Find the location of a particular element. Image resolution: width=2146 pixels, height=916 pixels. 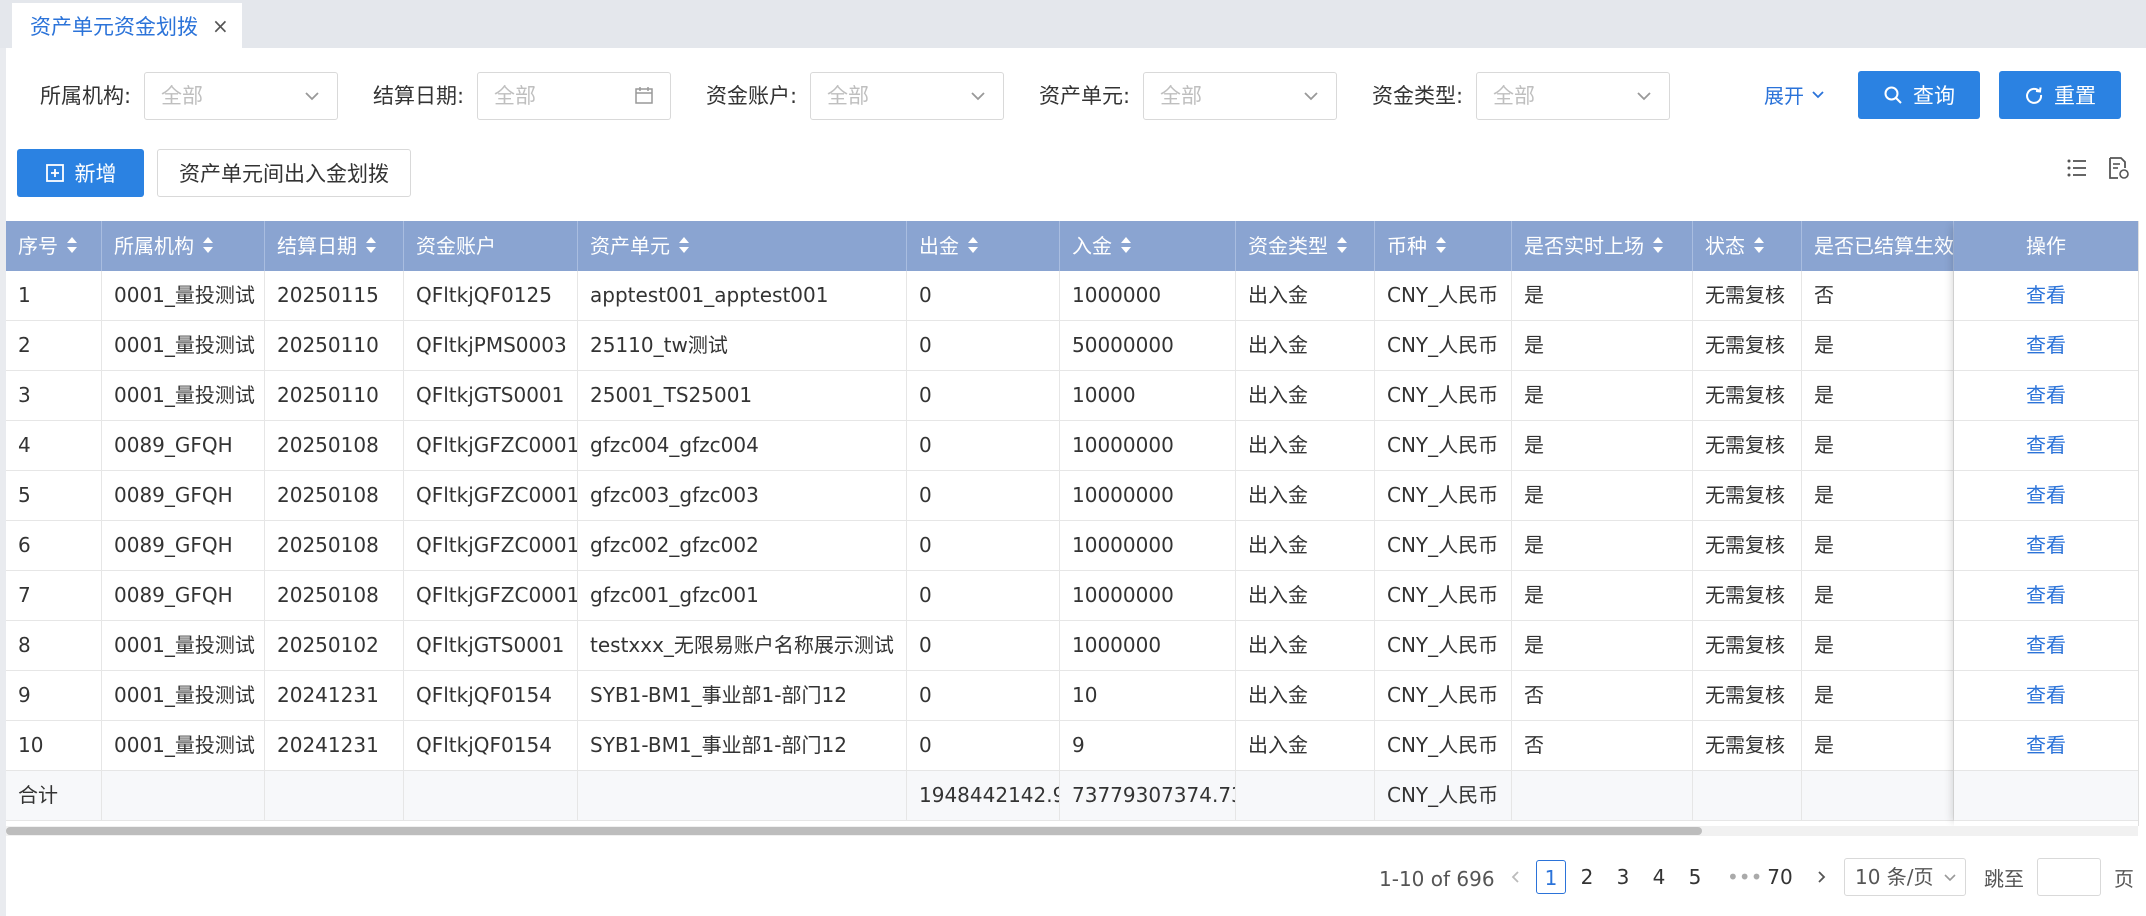

page-last: 70 is located at coordinates (1780, 877).